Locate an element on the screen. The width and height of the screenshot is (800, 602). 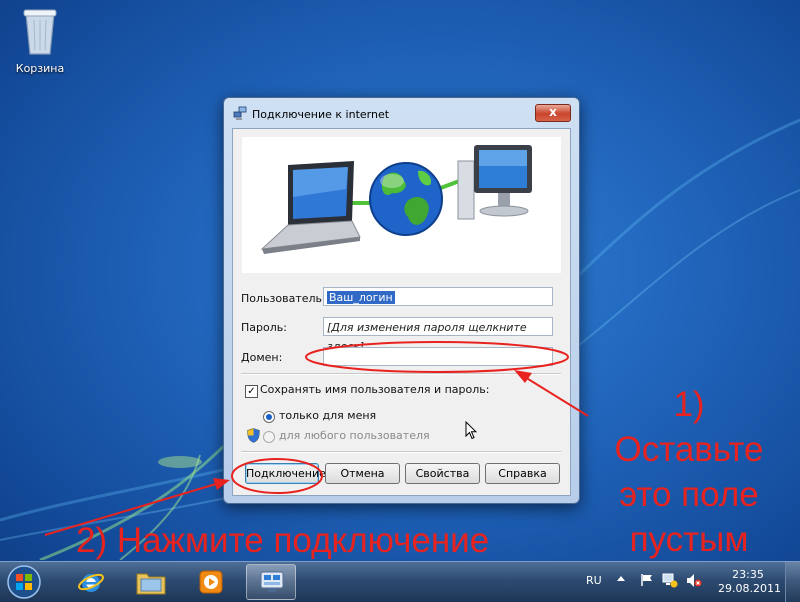
uac-shield-icon is located at coordinates (253, 435).